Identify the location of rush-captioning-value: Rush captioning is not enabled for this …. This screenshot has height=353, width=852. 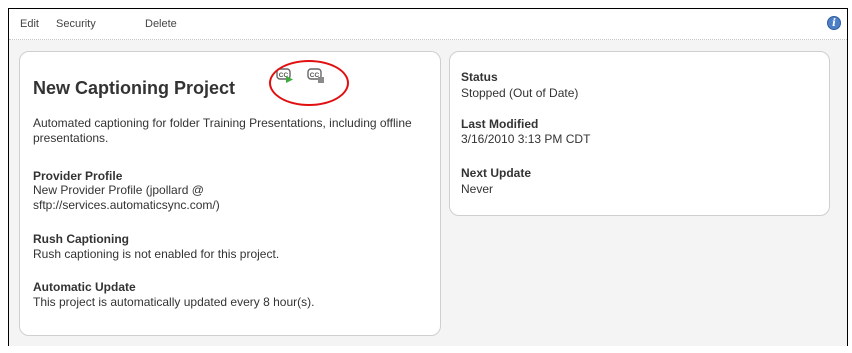
(156, 254).